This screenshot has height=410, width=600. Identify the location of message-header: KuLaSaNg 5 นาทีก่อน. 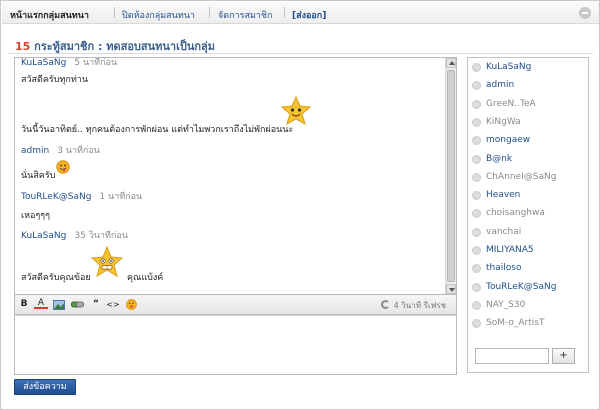
(69, 63).